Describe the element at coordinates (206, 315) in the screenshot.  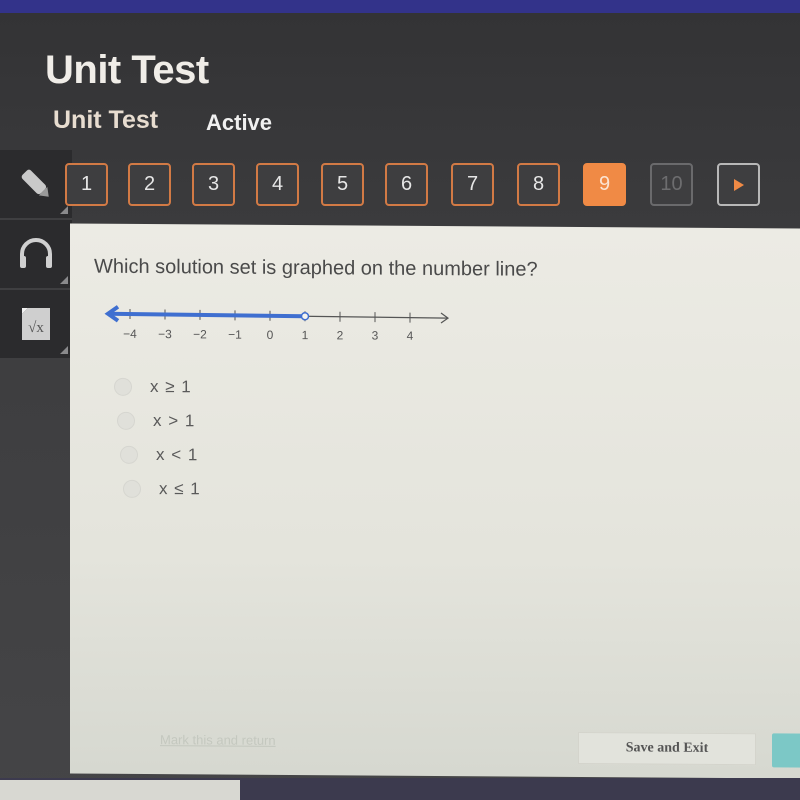
I see `shaded-ray` at that location.